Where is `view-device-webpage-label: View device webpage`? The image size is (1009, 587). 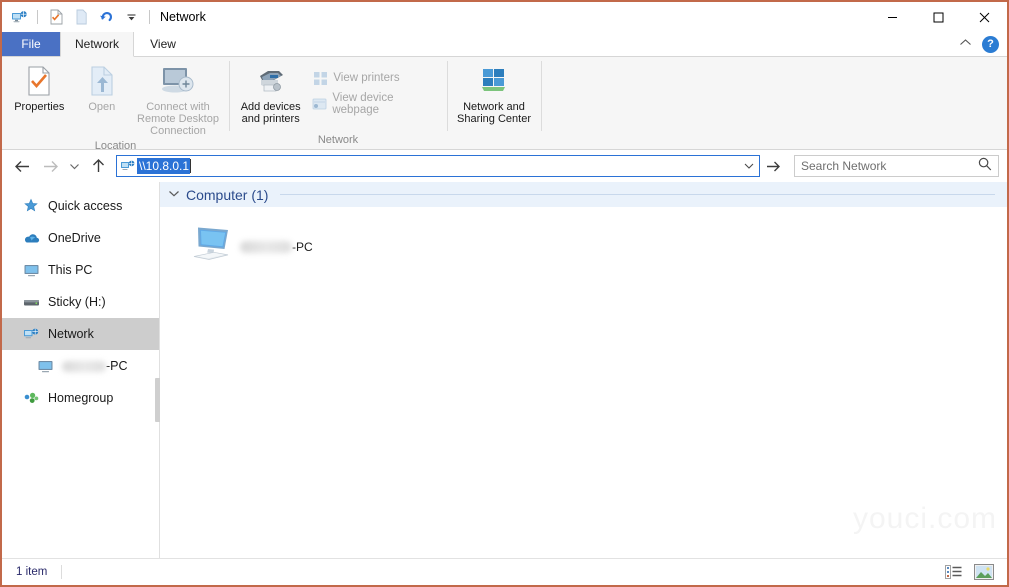 view-device-webpage-label: View device webpage is located at coordinates (363, 104).